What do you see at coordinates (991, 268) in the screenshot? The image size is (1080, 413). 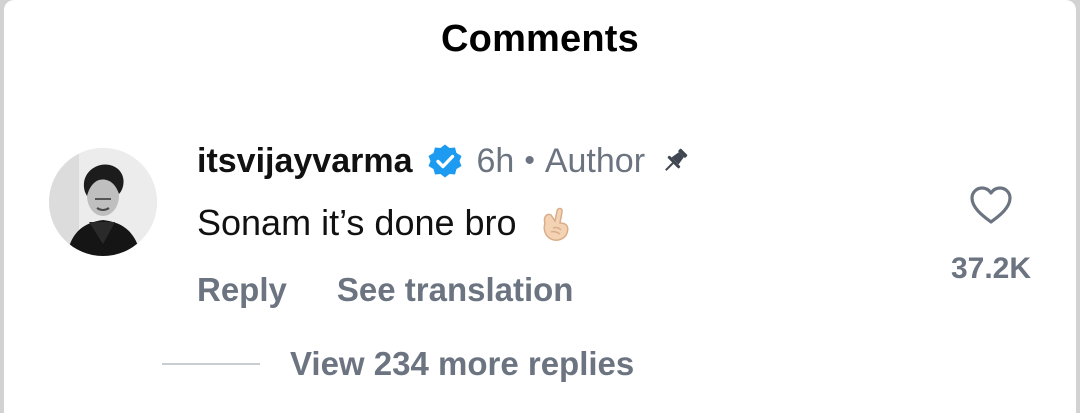 I see `like-count: 37.2K` at bounding box center [991, 268].